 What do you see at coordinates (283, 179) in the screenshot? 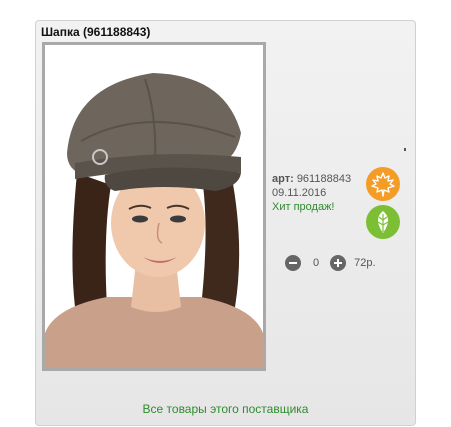
I see `article-label: арт:` at bounding box center [283, 179].